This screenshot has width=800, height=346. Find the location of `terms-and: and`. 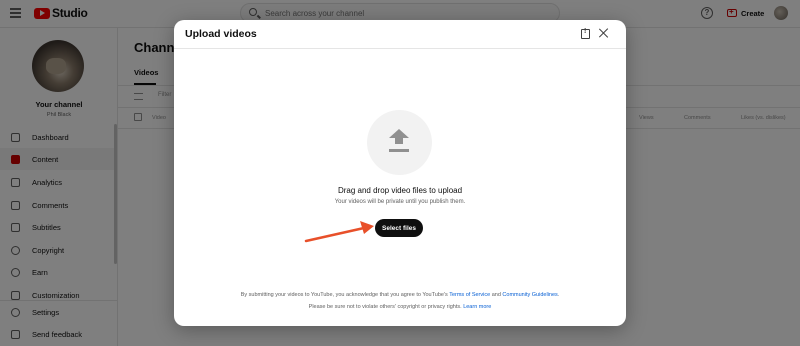

terms-and: and is located at coordinates (496, 295).